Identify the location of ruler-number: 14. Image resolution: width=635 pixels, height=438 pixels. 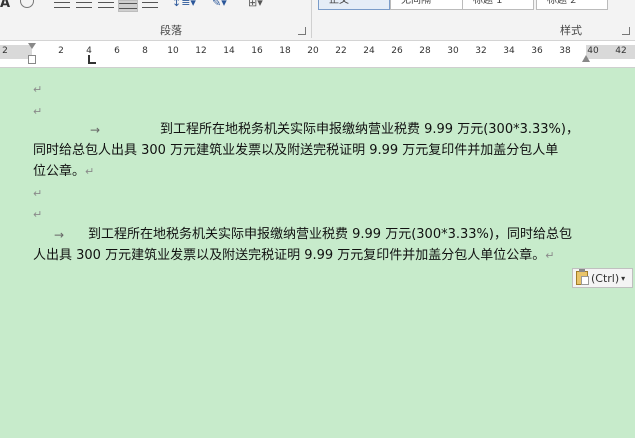
(229, 51).